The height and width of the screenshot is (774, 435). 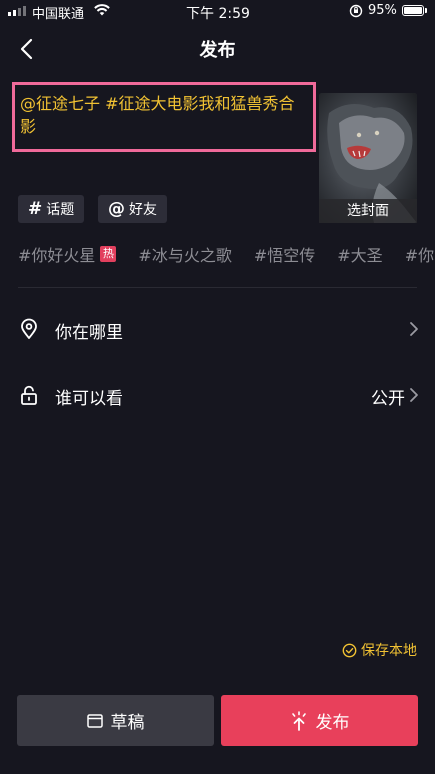 I want to click on friend-chip-button: @ 好友, so click(x=132, y=209).